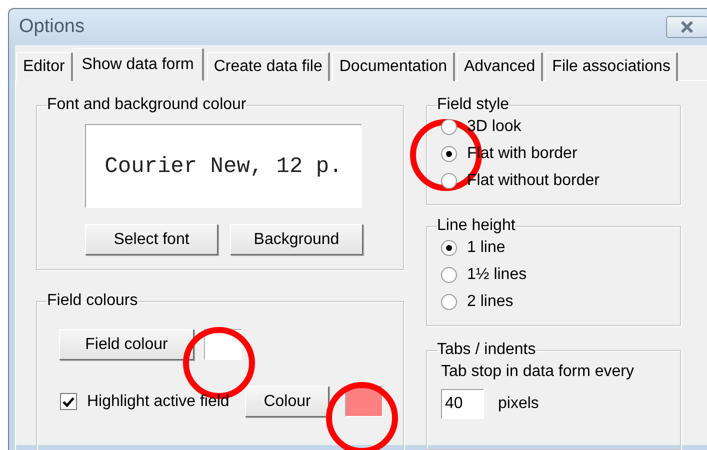 Image resolution: width=707 pixels, height=450 pixels. What do you see at coordinates (518, 404) in the screenshot?
I see `unit-label: pixels` at bounding box center [518, 404].